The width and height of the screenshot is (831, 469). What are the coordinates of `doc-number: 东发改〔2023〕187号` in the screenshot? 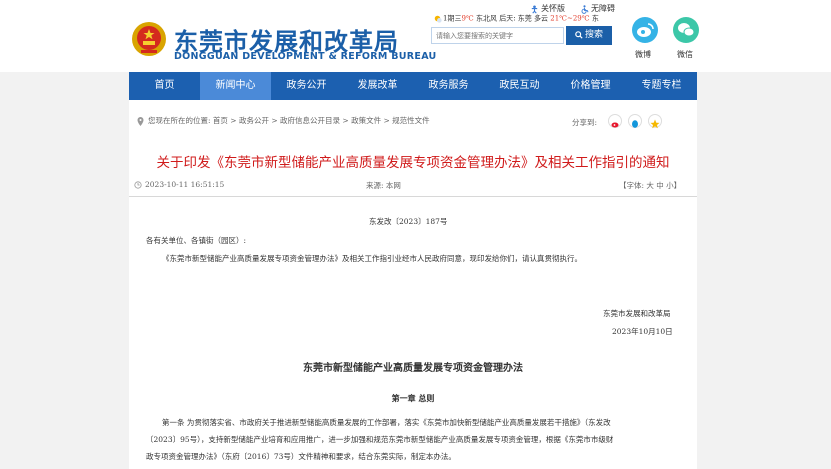 It's located at (408, 221).